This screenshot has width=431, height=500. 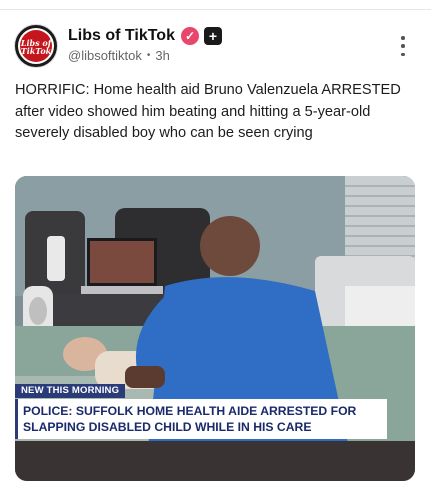 What do you see at coordinates (16, 419) in the screenshot?
I see `banner-accent` at bounding box center [16, 419].